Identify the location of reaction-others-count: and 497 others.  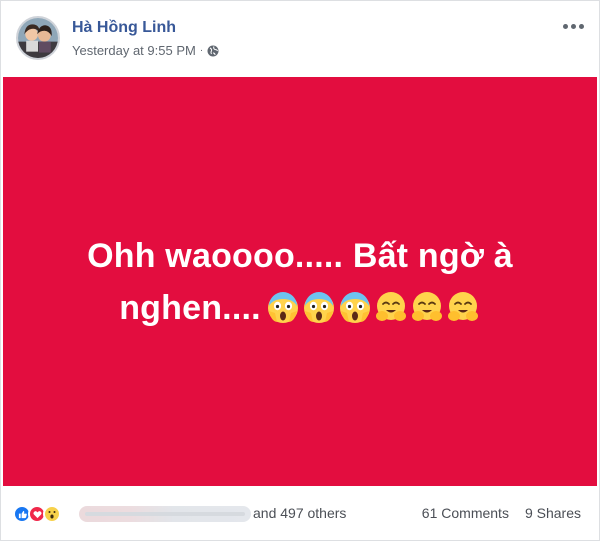
(299, 513).